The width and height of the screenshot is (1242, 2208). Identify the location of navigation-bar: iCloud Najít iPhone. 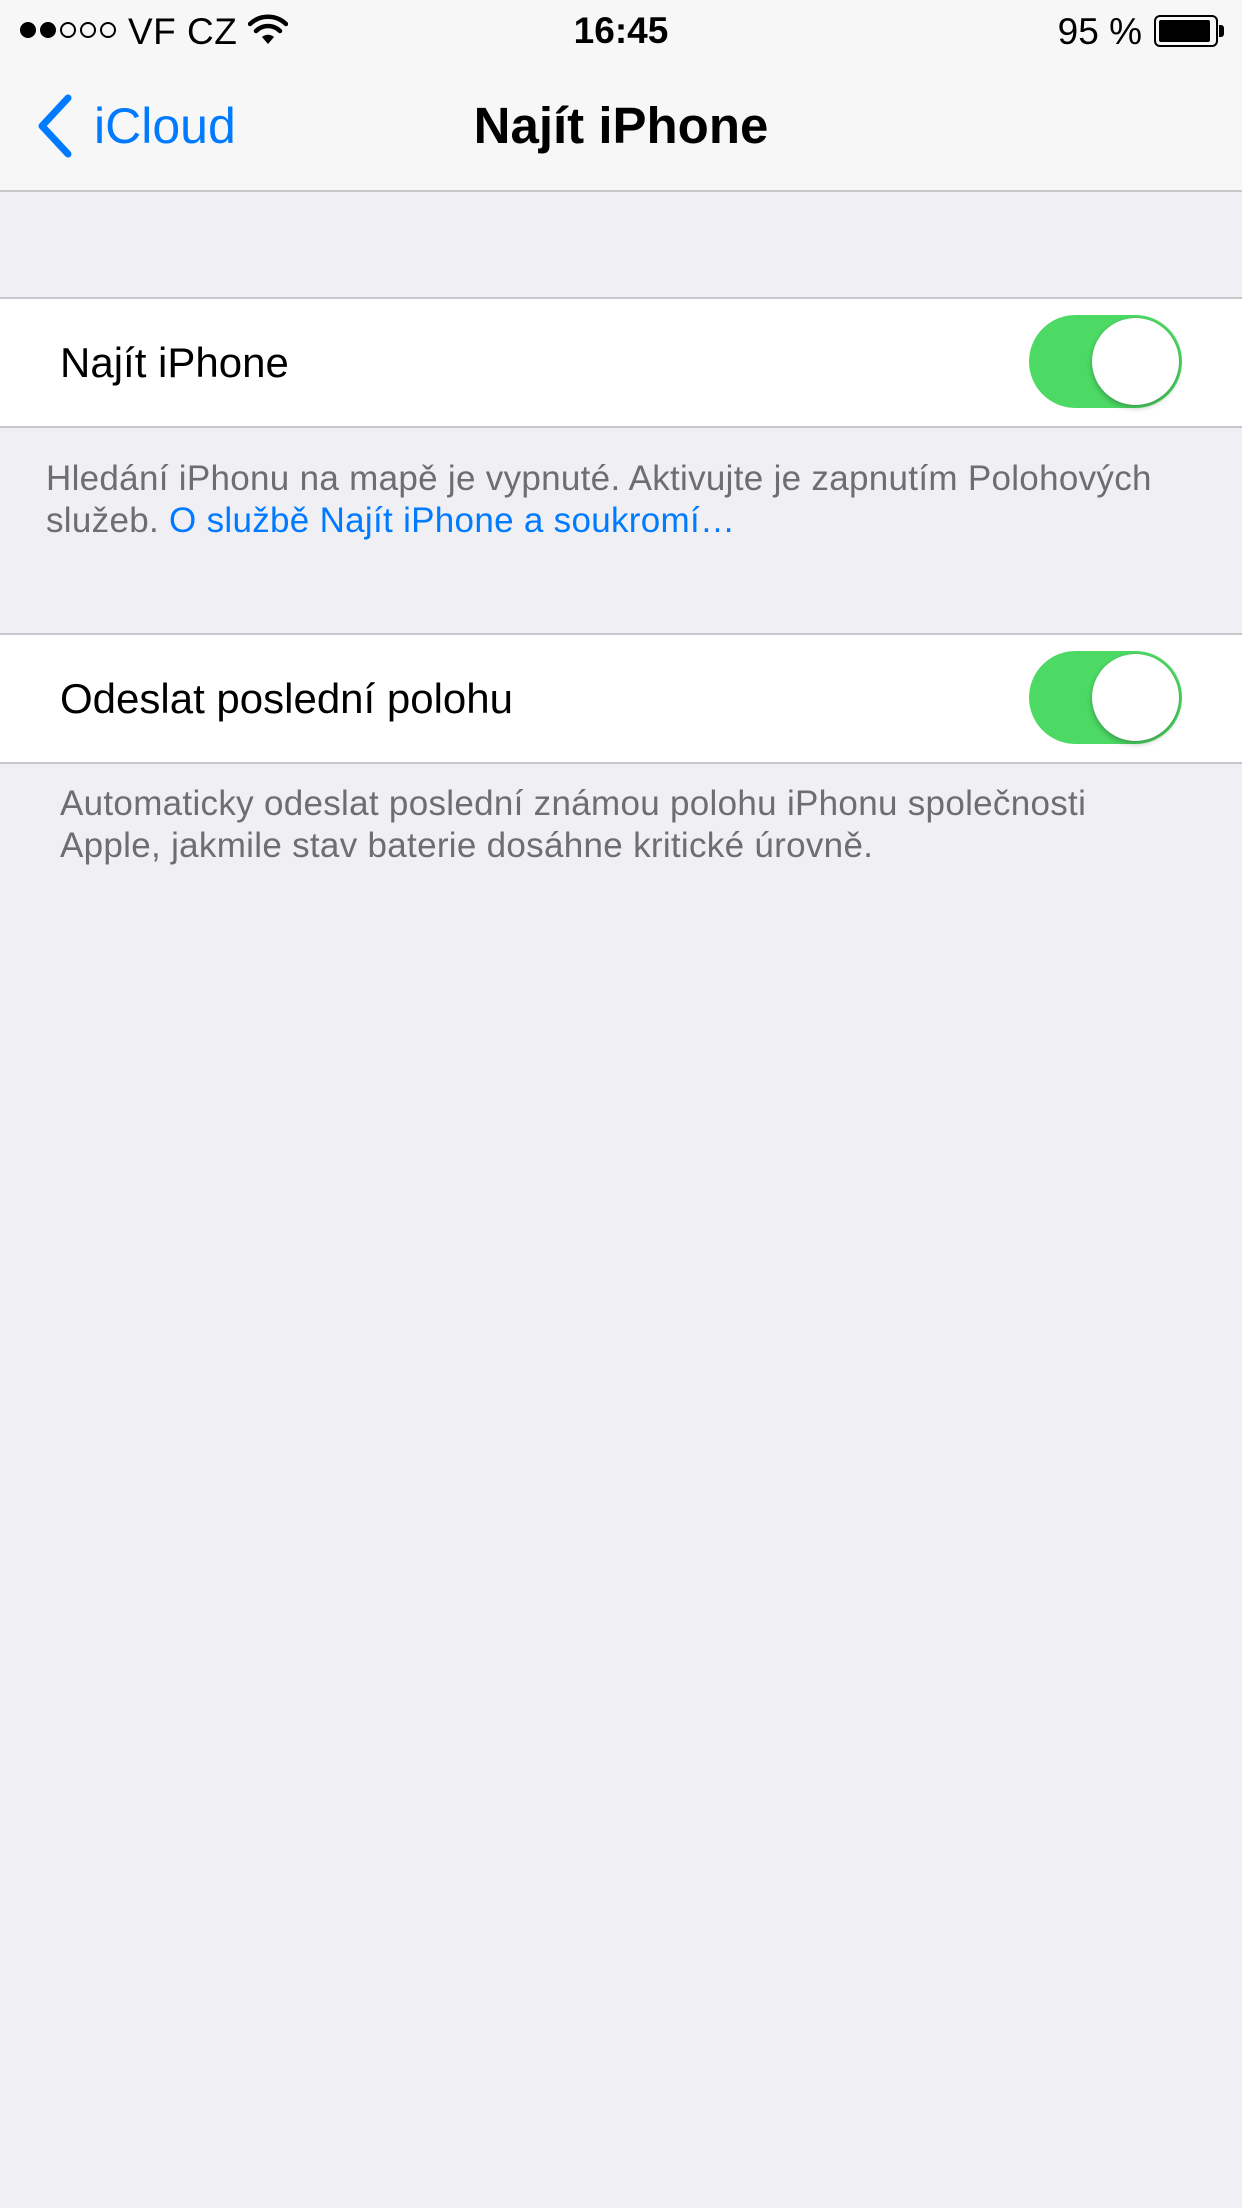
(621, 127).